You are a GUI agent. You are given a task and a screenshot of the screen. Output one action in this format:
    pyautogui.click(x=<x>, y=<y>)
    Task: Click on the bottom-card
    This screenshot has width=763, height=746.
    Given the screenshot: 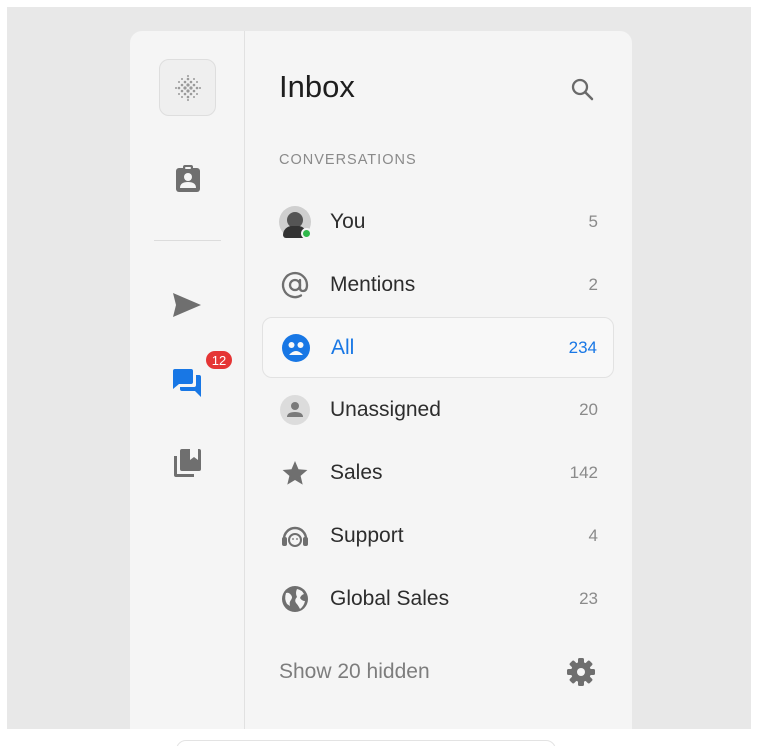 What is the action you would take?
    pyautogui.click(x=366, y=743)
    